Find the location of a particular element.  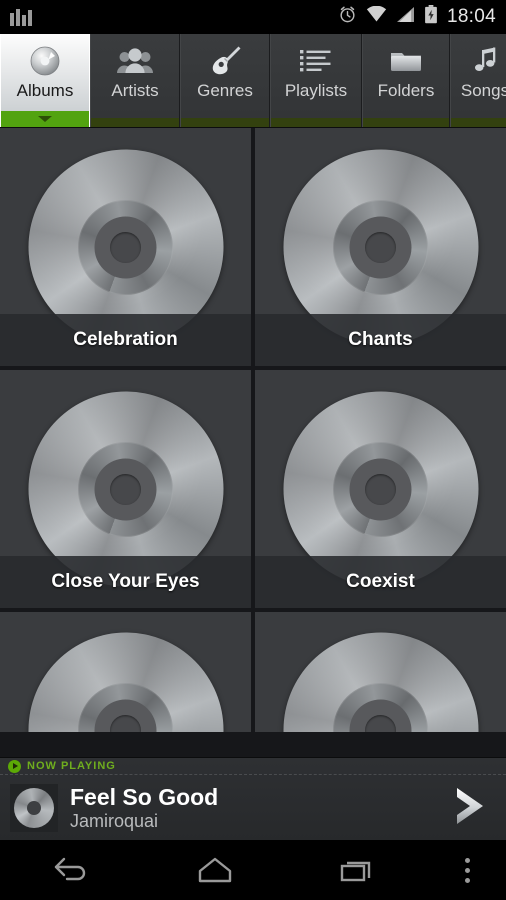

album-cell: Celebration is located at coordinates (125, 247).